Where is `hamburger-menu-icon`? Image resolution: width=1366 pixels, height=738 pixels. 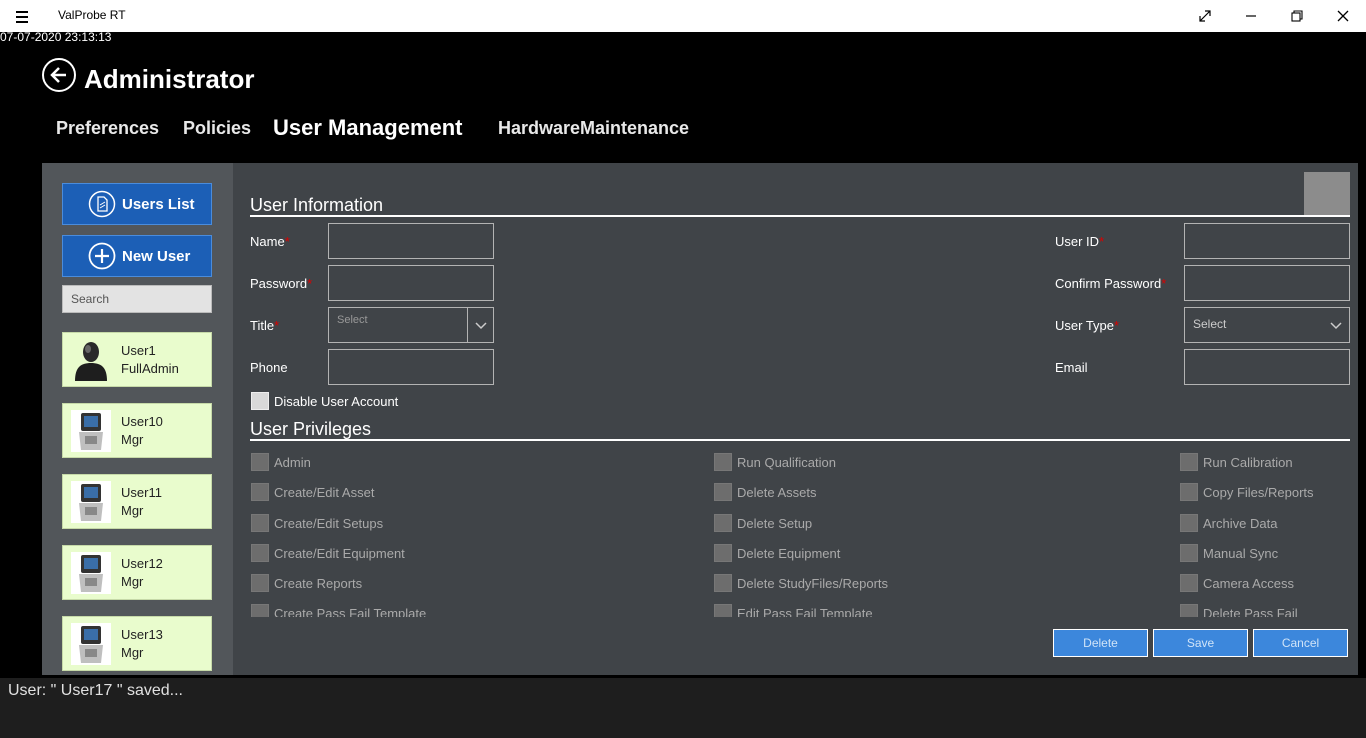 hamburger-menu-icon is located at coordinates (23, 16).